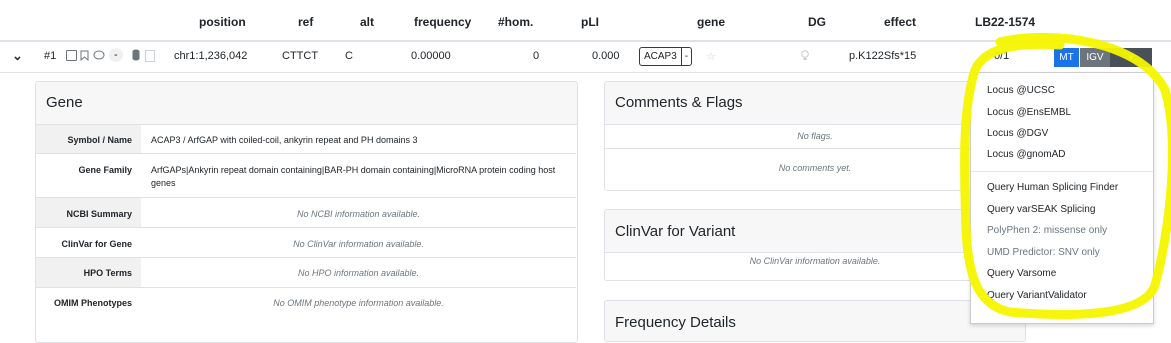 The width and height of the screenshot is (1171, 343). Describe the element at coordinates (306, 103) in the screenshot. I see `gene-card-title: Gene` at that location.